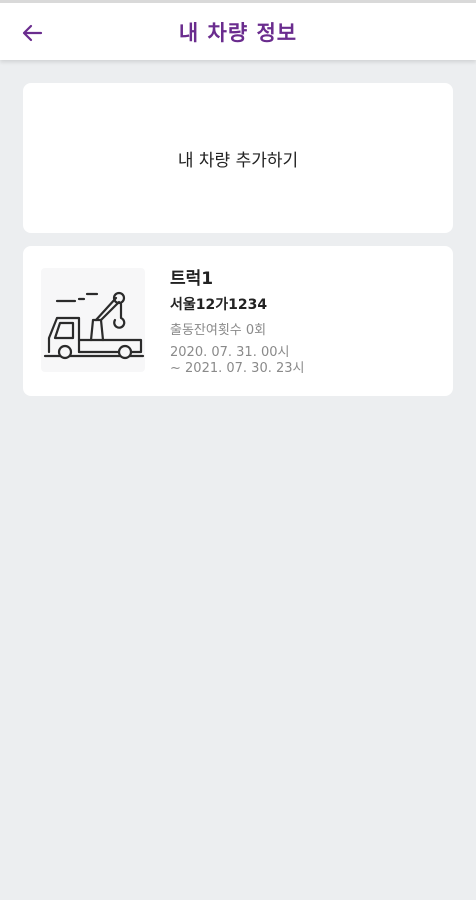 This screenshot has width=476, height=900. What do you see at coordinates (238, 33) in the screenshot?
I see `page-title: 내 차량 정보` at bounding box center [238, 33].